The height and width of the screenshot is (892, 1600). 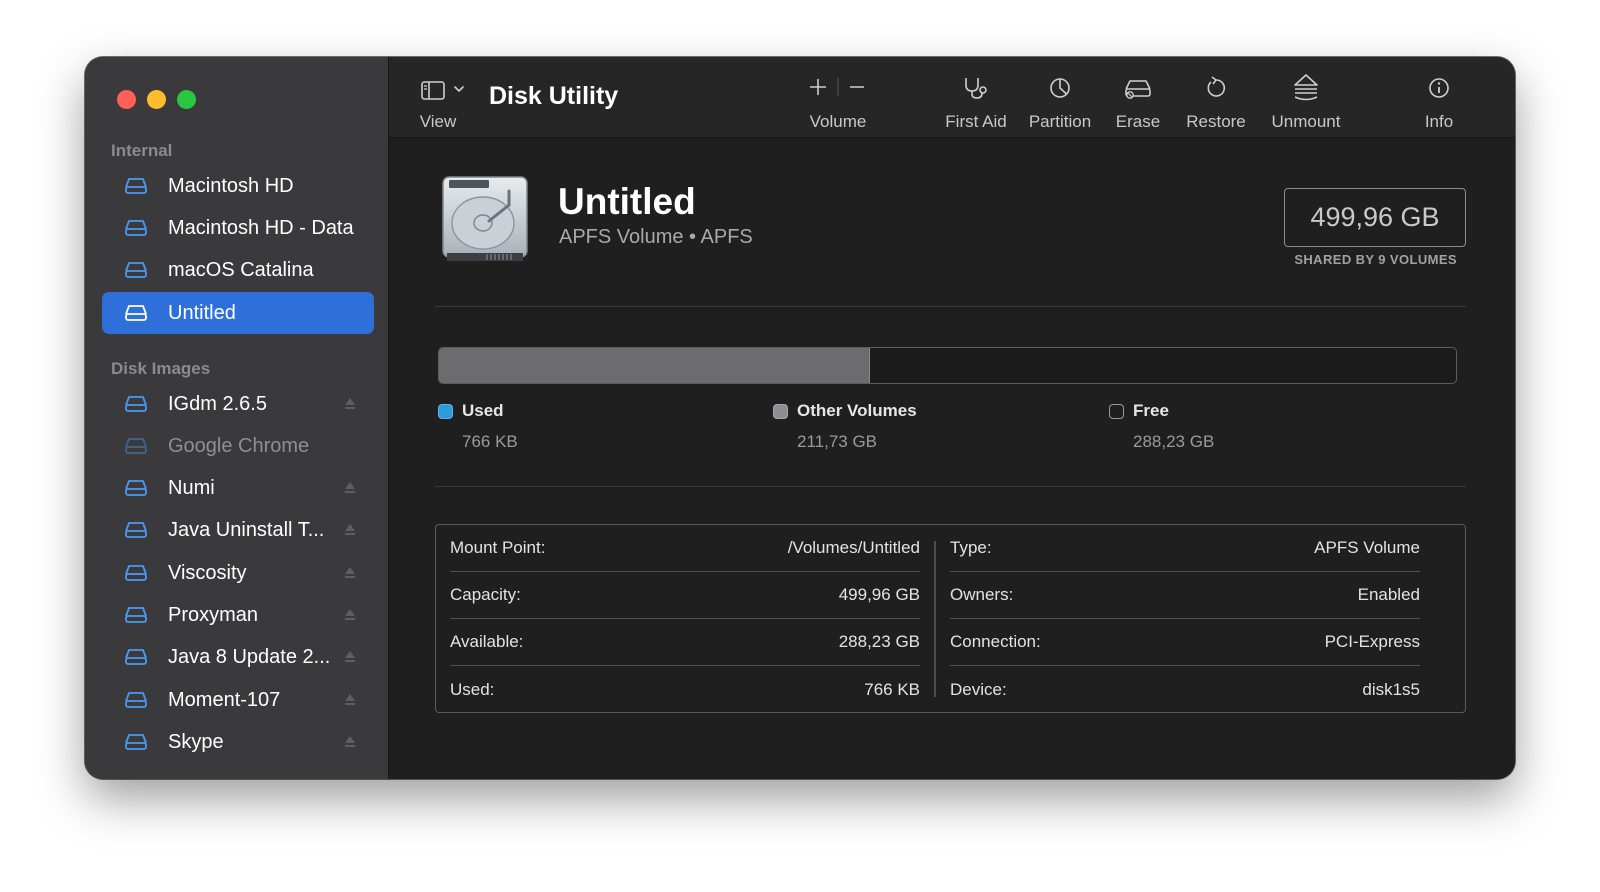 What do you see at coordinates (241, 269) in the screenshot?
I see `sidebar-item-label: macOS Catalina` at bounding box center [241, 269].